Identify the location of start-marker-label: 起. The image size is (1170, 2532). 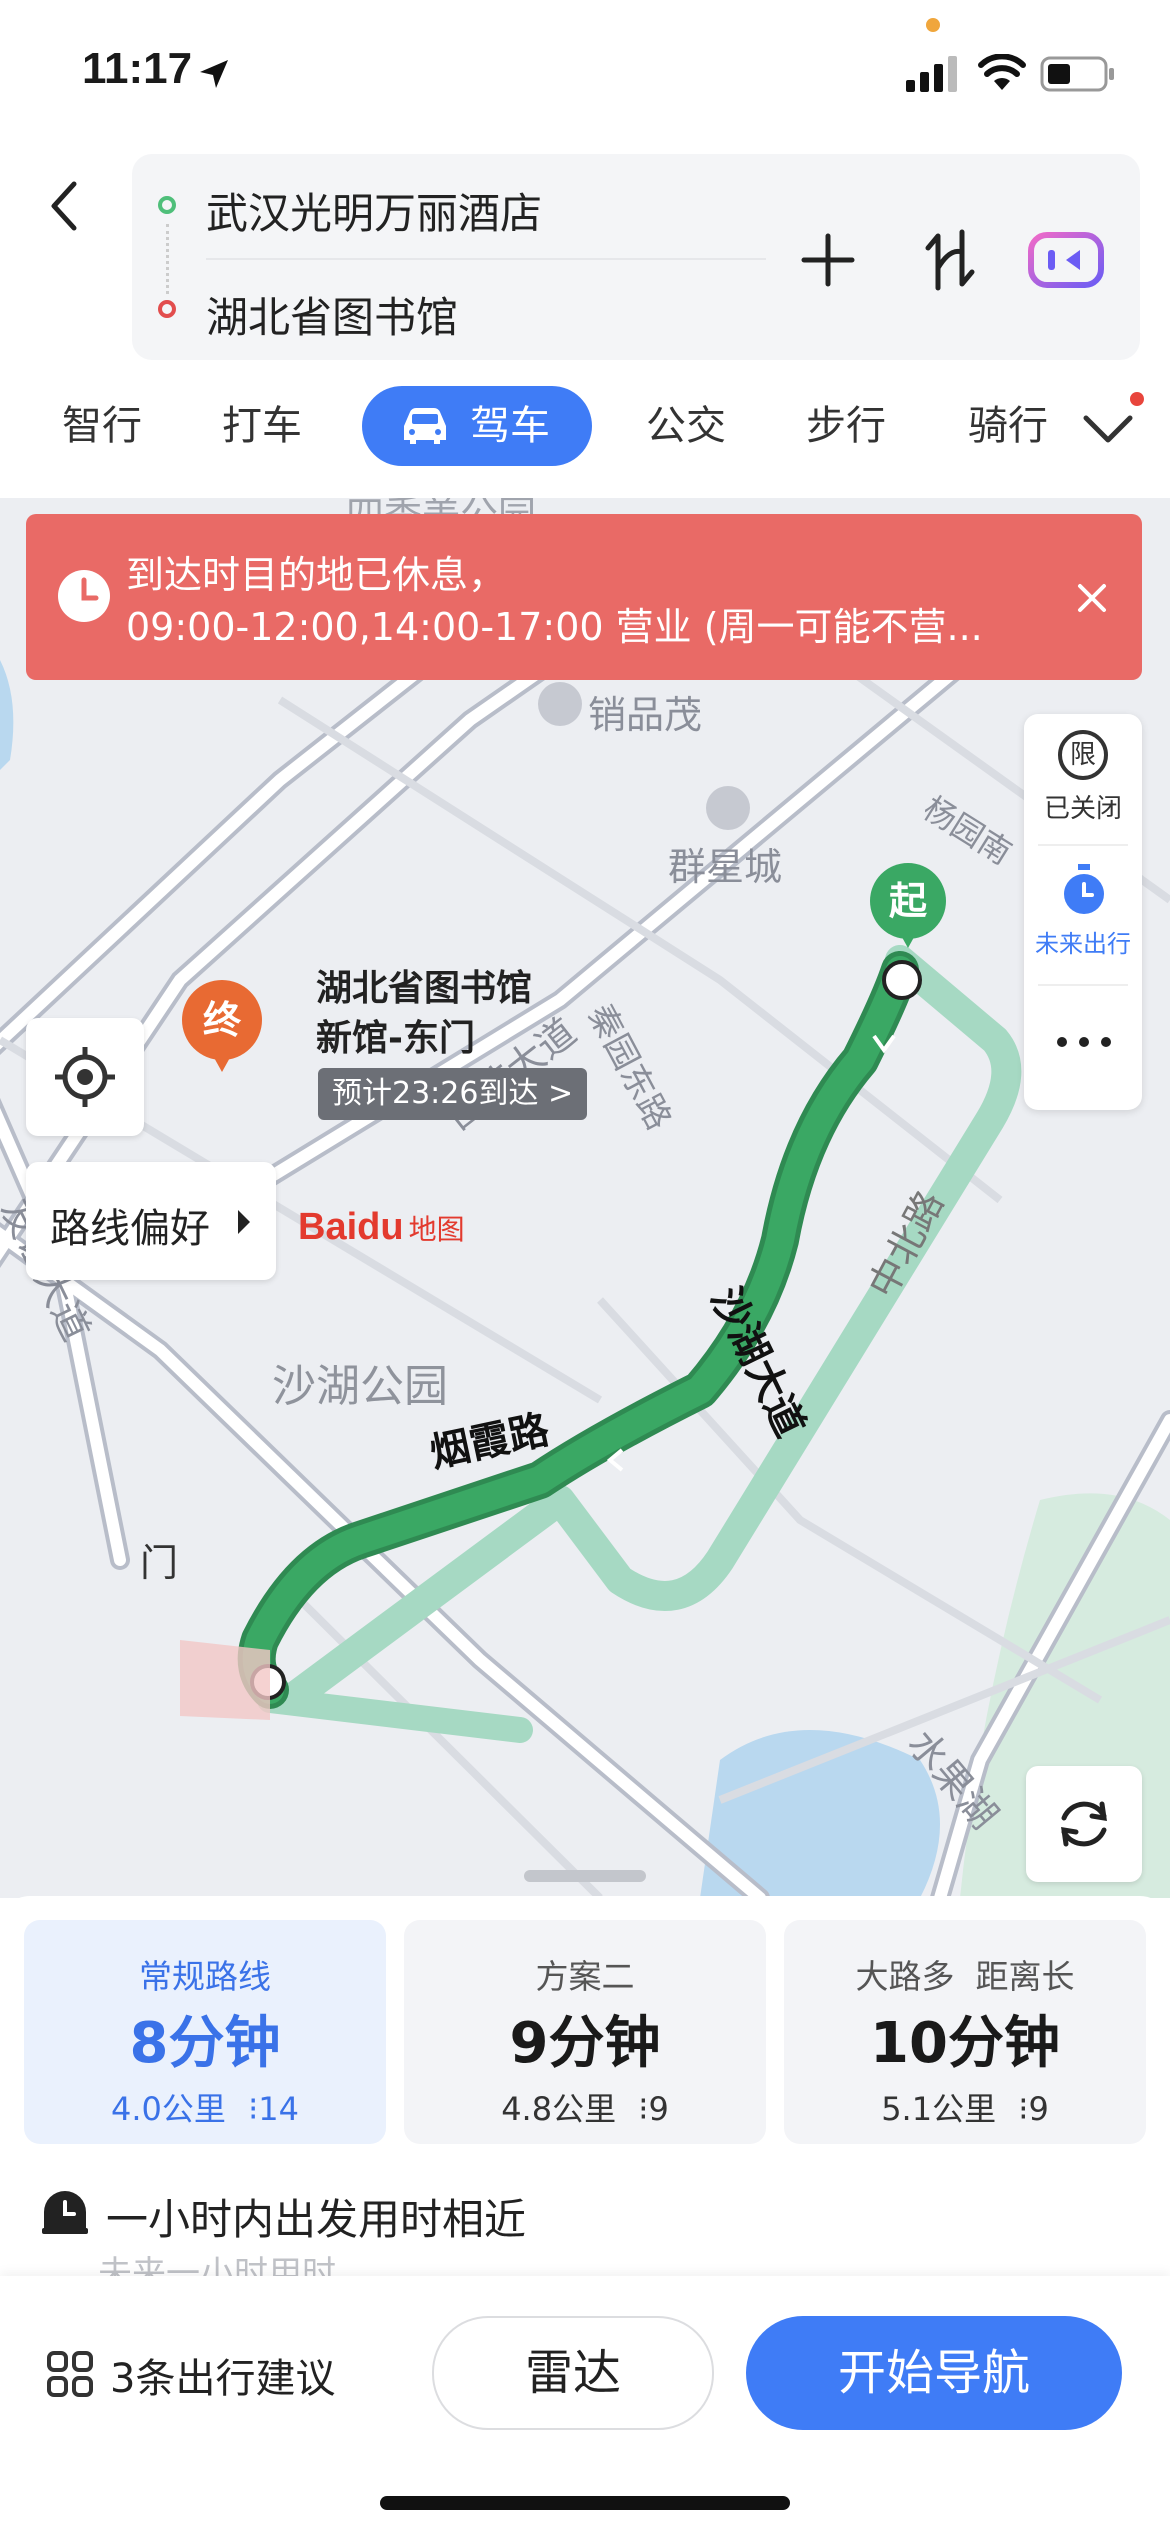
(907, 901).